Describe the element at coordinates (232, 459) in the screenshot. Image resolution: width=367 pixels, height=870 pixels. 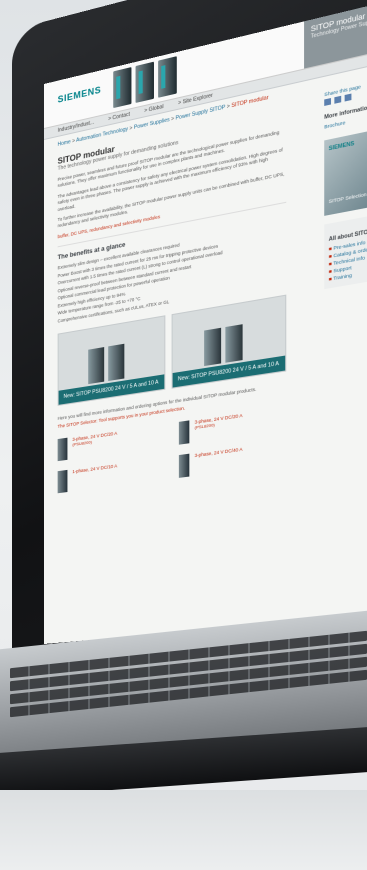
I see `product-item: 3-phase, 24 V DC/40 A` at that location.